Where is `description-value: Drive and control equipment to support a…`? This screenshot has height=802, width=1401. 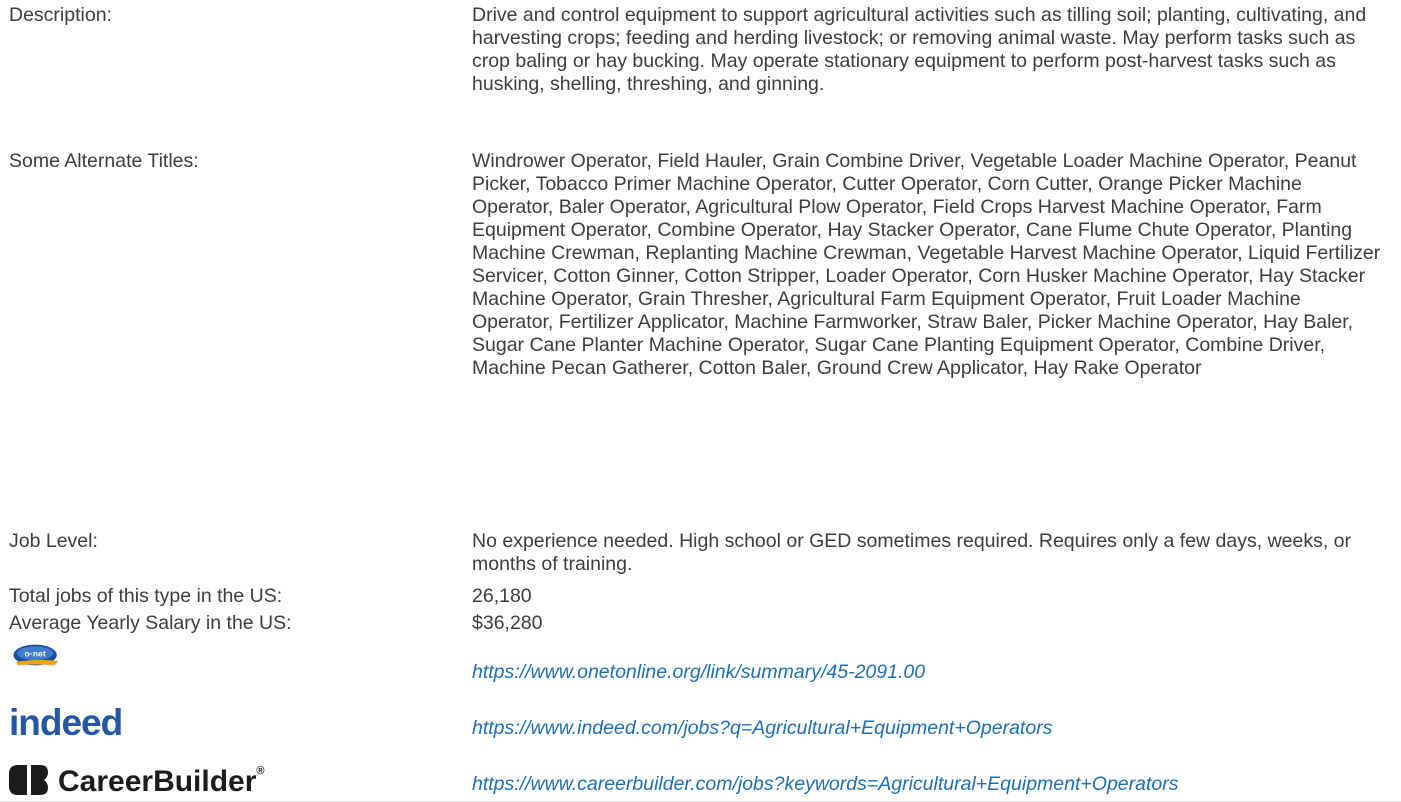 description-value: Drive and control equipment to support a… is located at coordinates (919, 49).